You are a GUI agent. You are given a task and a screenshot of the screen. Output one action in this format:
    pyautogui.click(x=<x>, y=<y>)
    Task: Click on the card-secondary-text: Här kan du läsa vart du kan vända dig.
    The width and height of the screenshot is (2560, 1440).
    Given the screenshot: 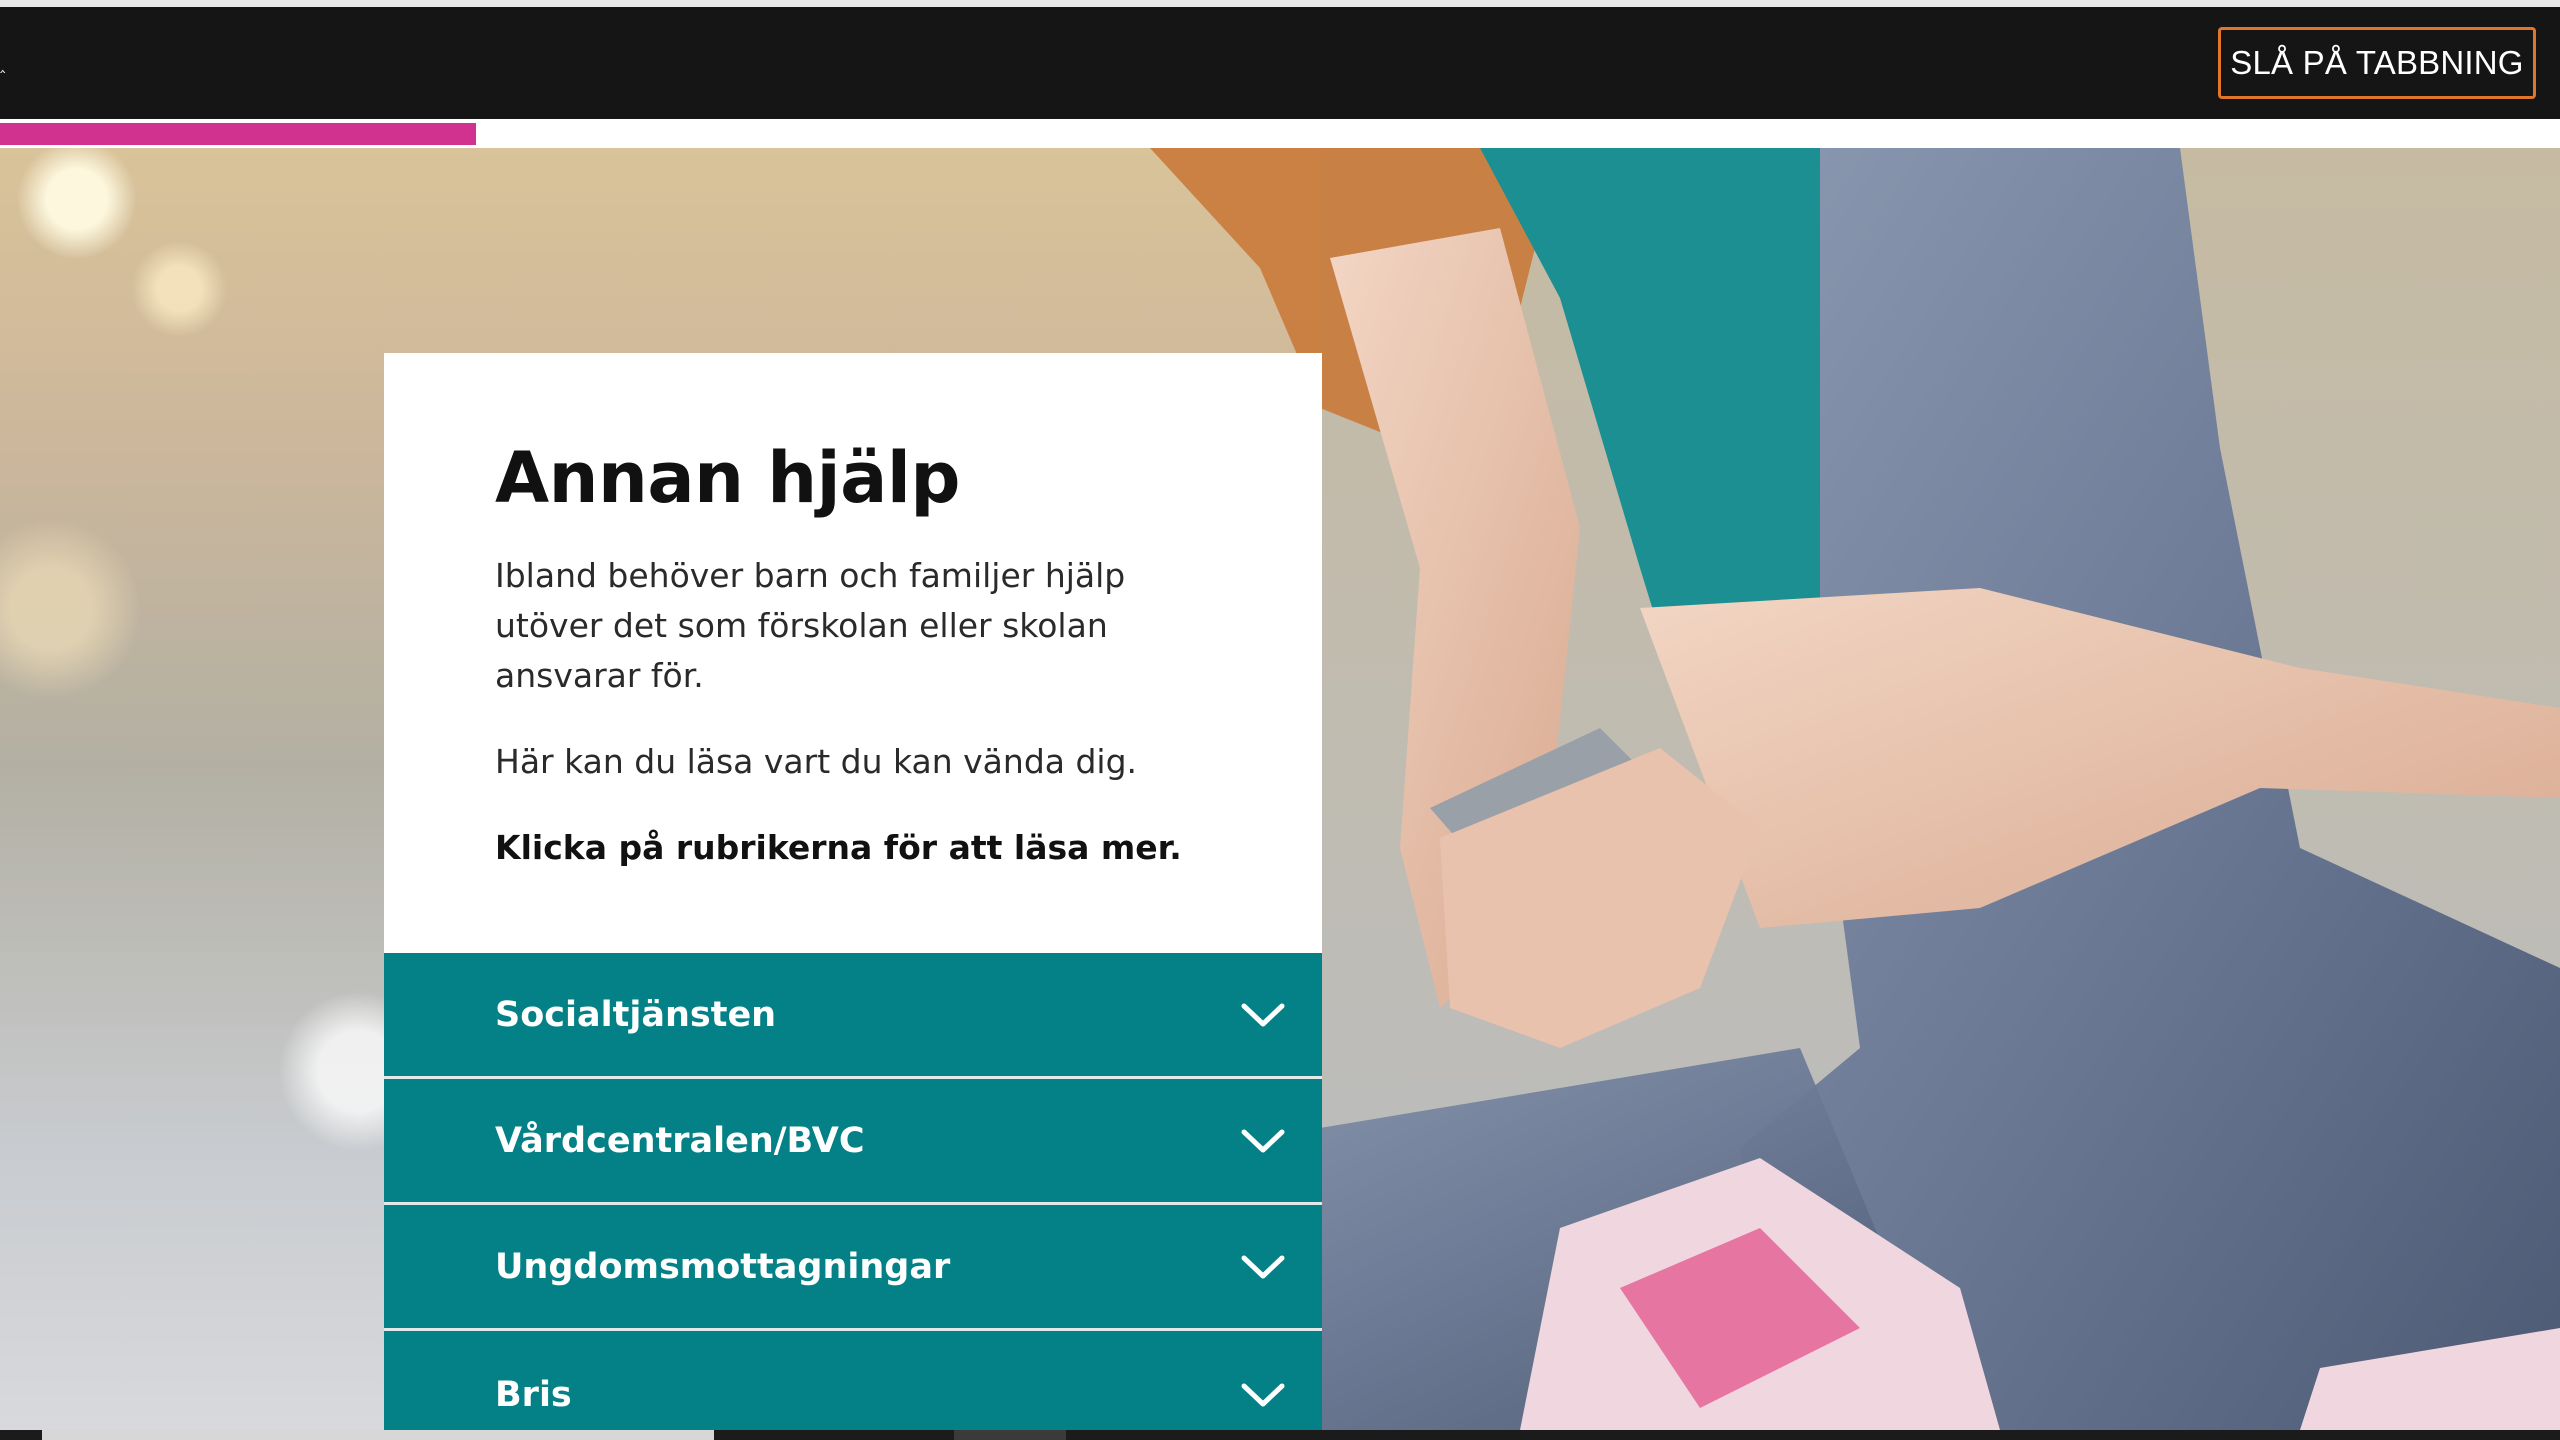 What is the action you would take?
    pyautogui.click(x=816, y=761)
    